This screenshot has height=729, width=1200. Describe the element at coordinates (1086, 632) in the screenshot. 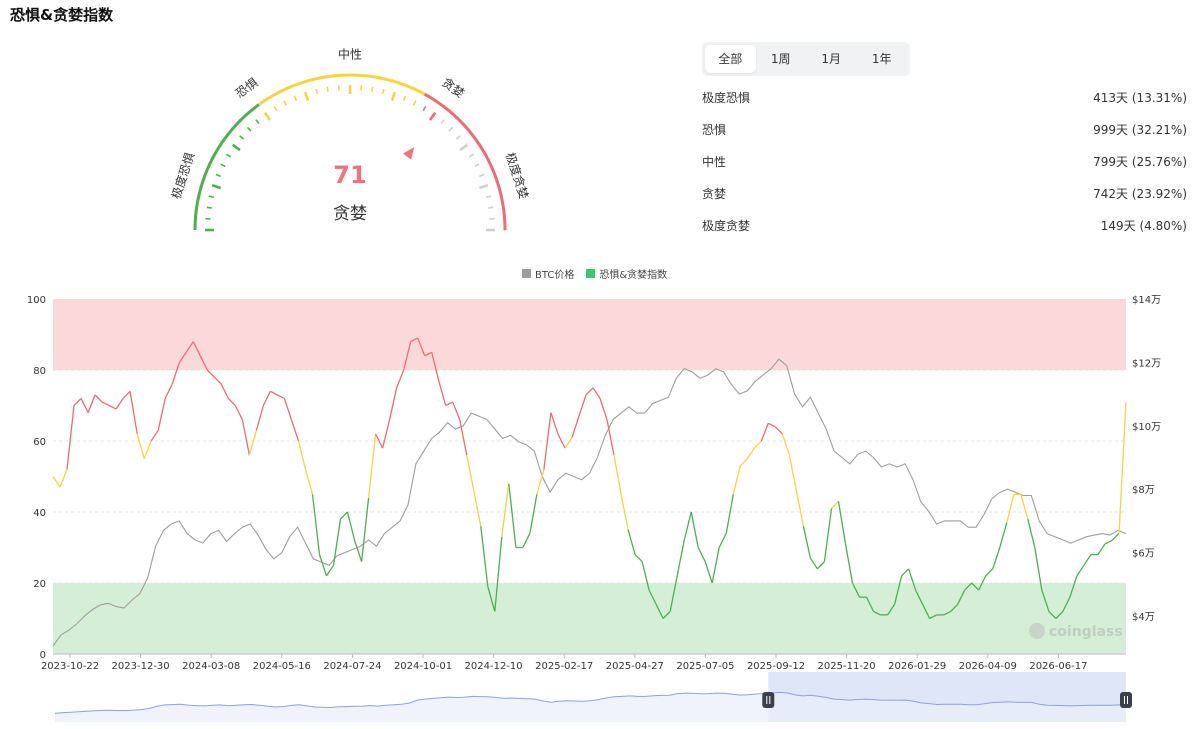

I see `watermark-text: coinglass` at that location.